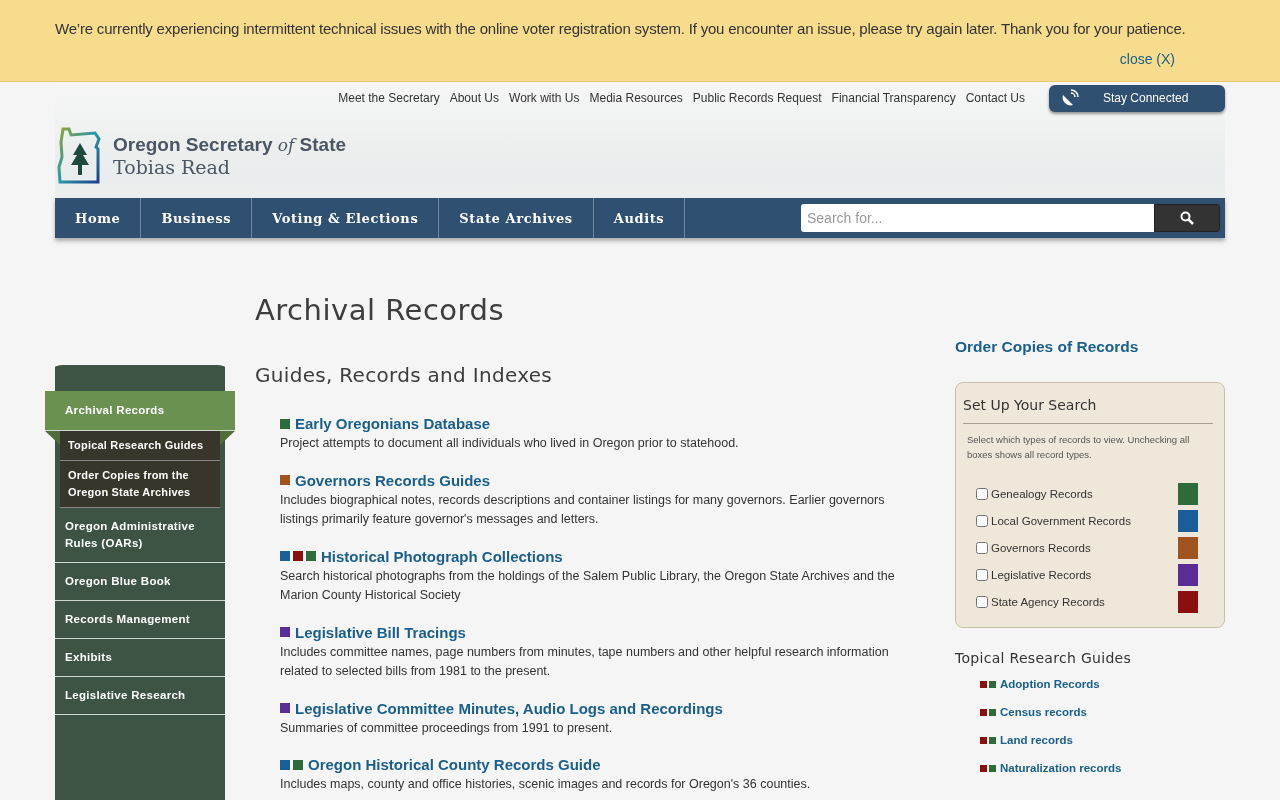 This screenshot has height=800, width=1280. Describe the element at coordinates (1090, 347) in the screenshot. I see `order-copies-link: Order Copies of Records` at that location.